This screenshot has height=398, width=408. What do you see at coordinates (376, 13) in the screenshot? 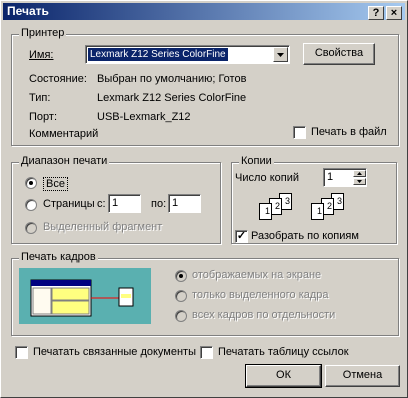
I see `help-button: ?` at bounding box center [376, 13].